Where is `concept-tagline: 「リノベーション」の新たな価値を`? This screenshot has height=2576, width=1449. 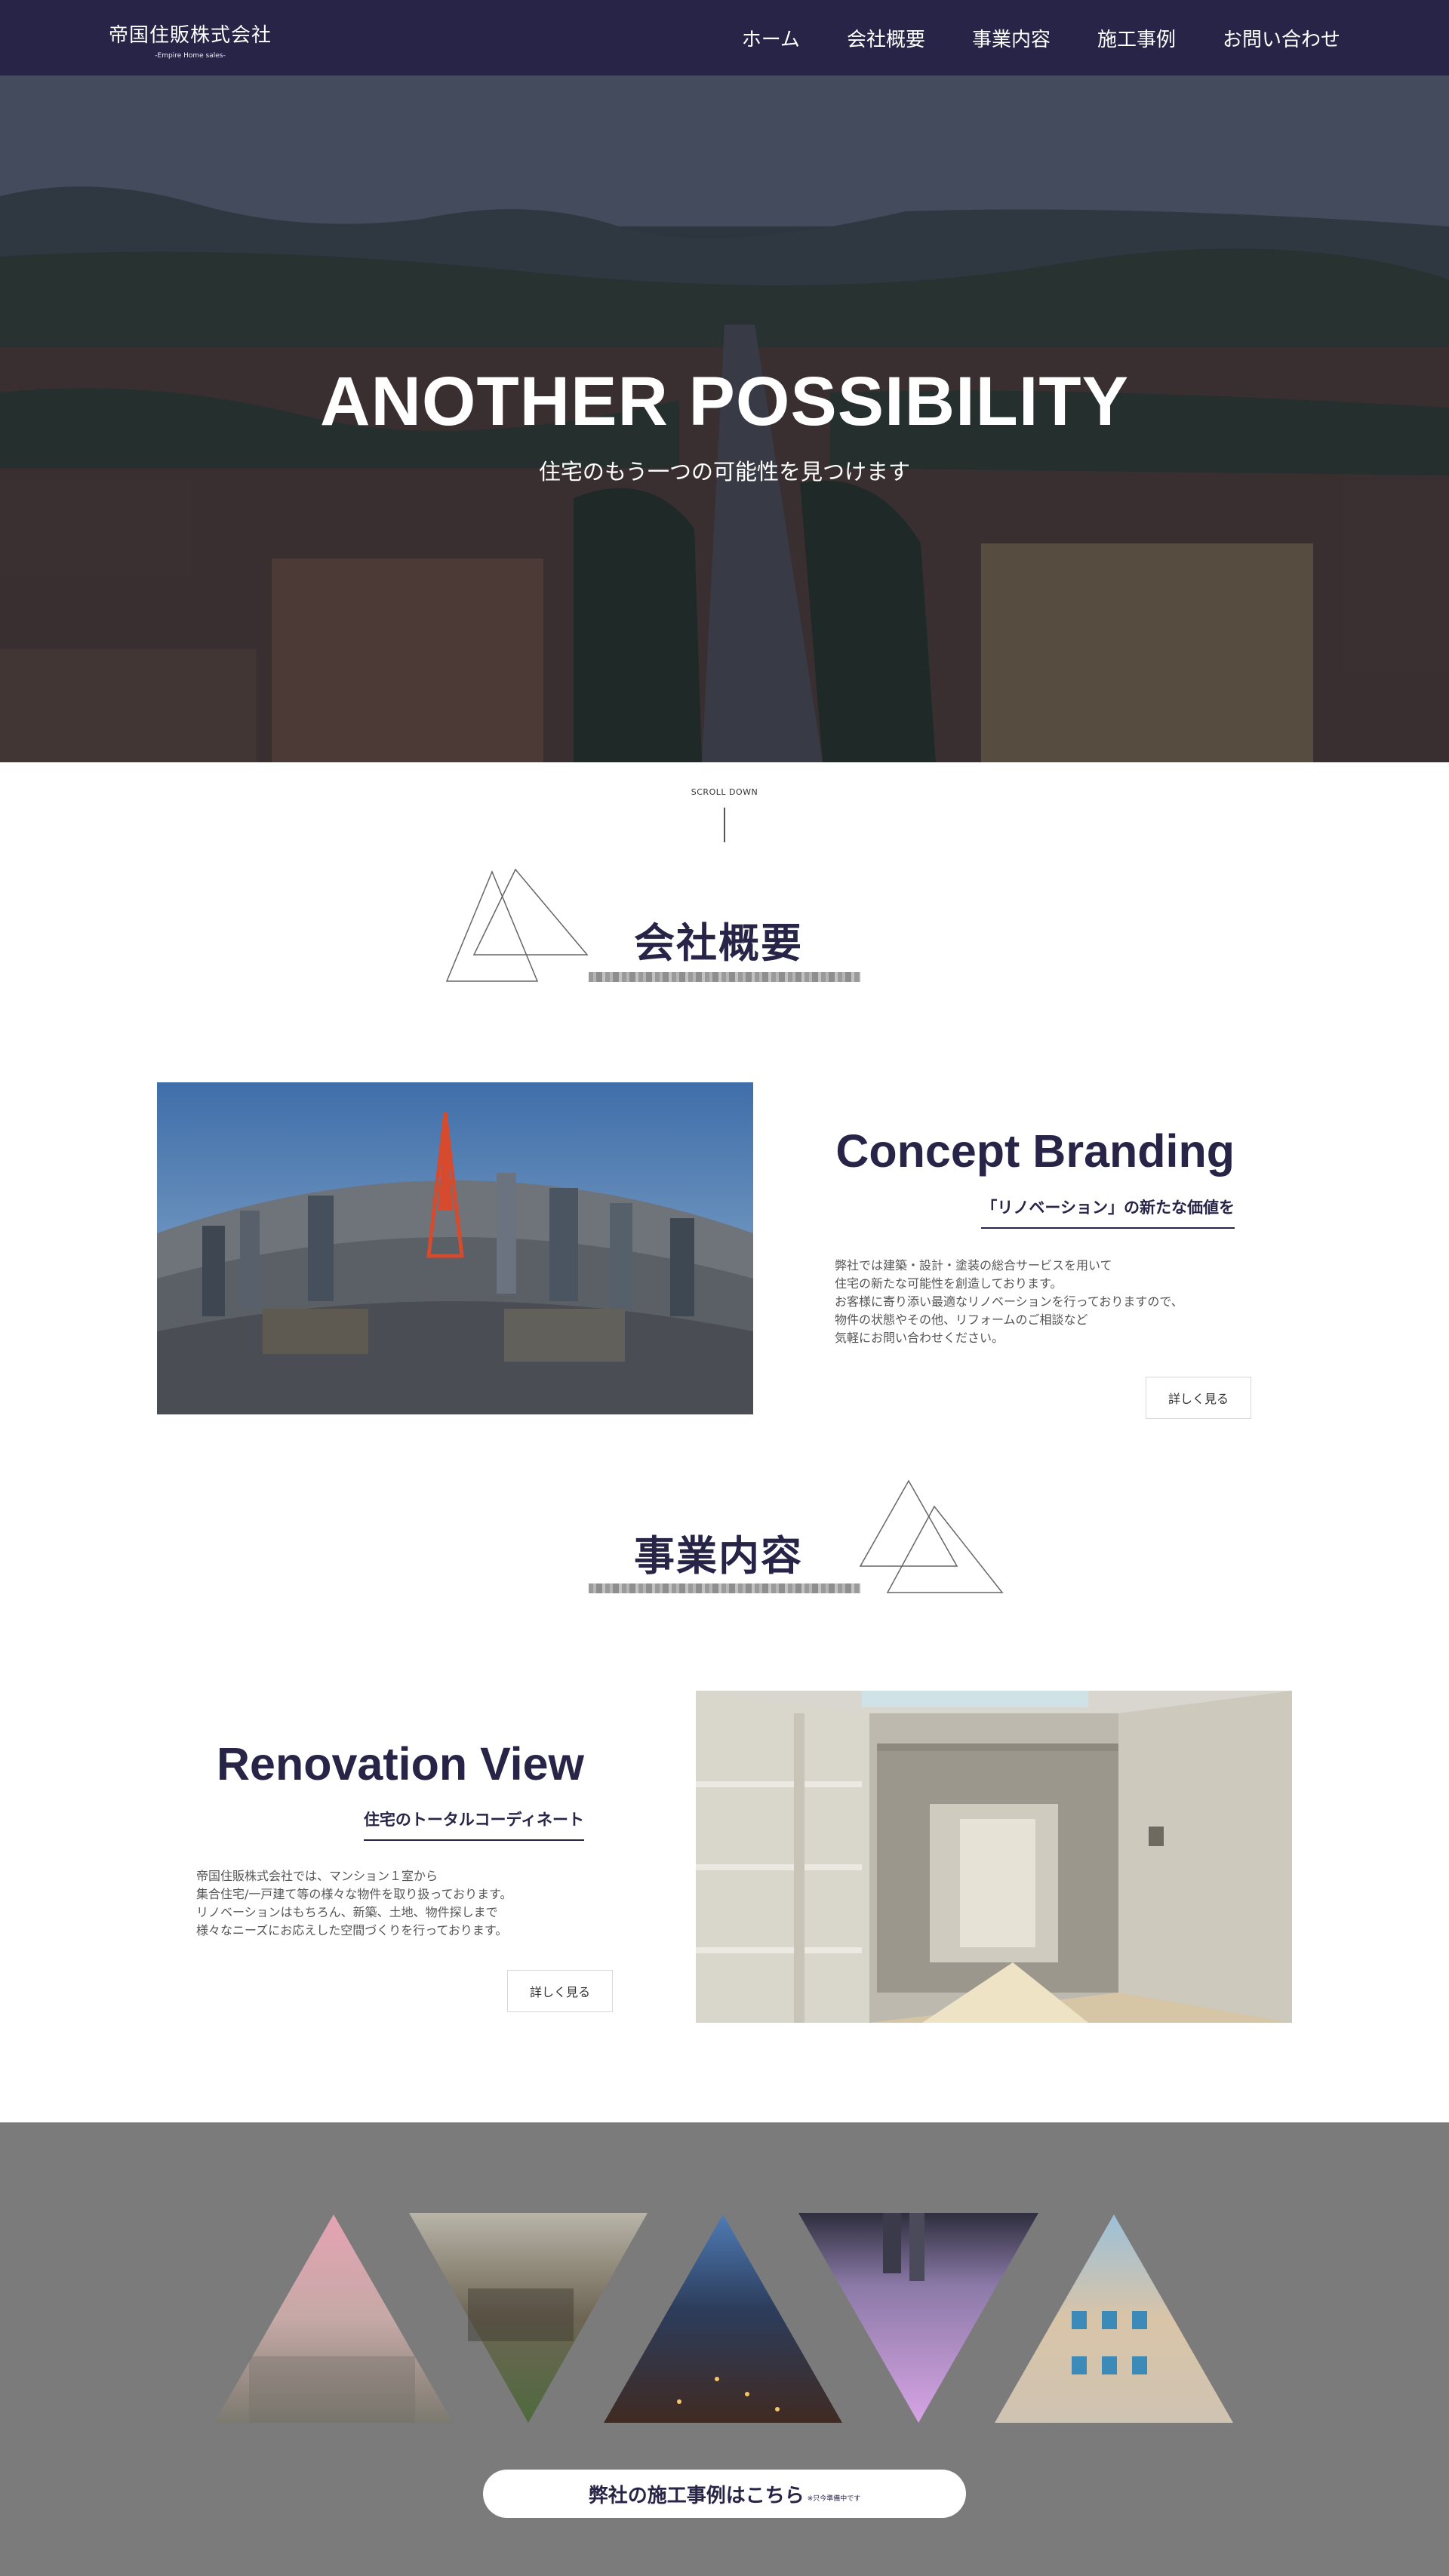 concept-tagline: 「リノベーション」の新たな価値を is located at coordinates (1108, 1212).